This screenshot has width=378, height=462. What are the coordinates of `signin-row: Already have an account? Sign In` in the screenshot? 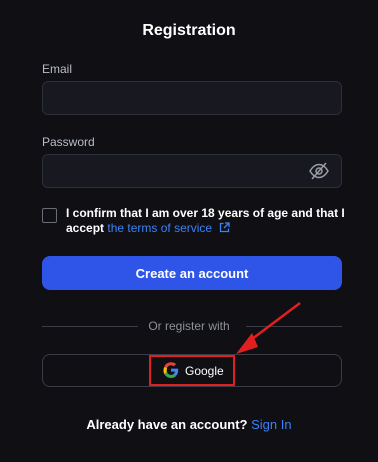 It's located at (189, 424).